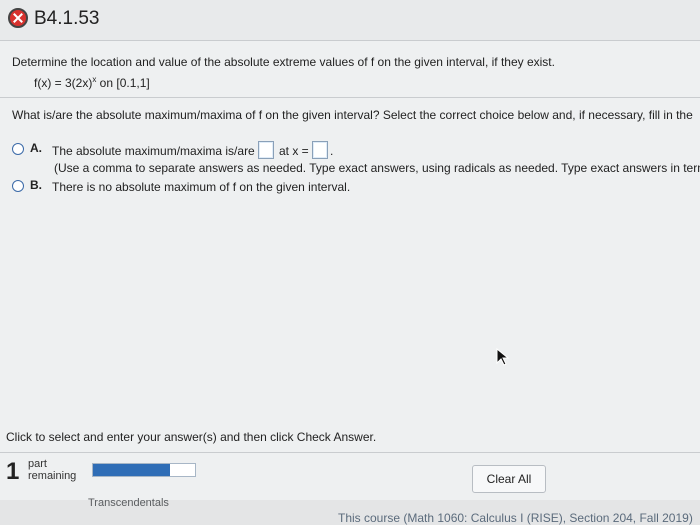 The image size is (700, 525). Describe the element at coordinates (503, 357) in the screenshot. I see `mouse-cursor-icon` at that location.